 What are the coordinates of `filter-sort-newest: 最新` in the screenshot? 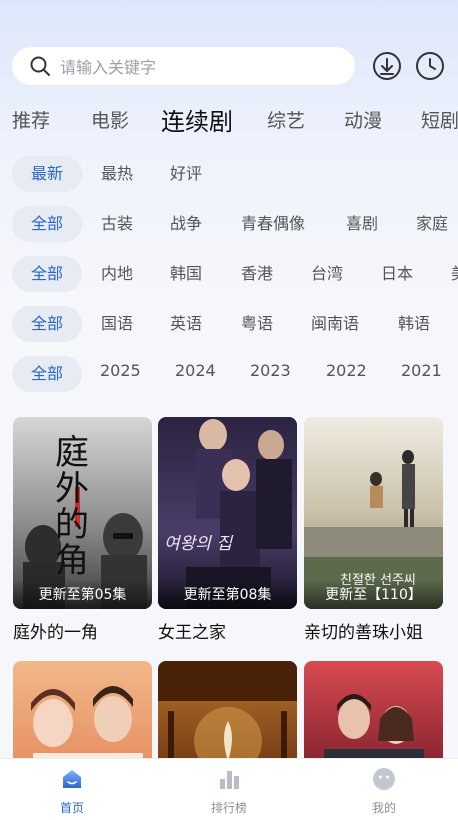 It's located at (47, 174).